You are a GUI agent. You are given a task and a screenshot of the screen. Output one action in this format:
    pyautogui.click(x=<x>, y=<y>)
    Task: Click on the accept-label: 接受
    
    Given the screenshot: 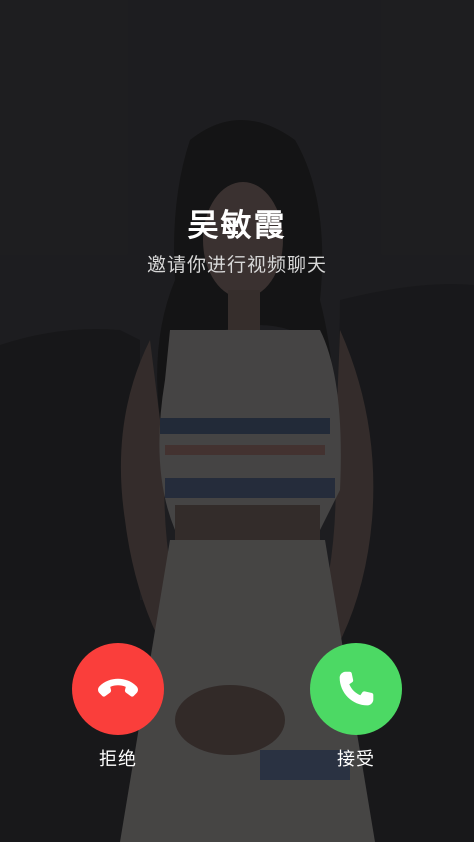 What is the action you would take?
    pyautogui.click(x=356, y=759)
    